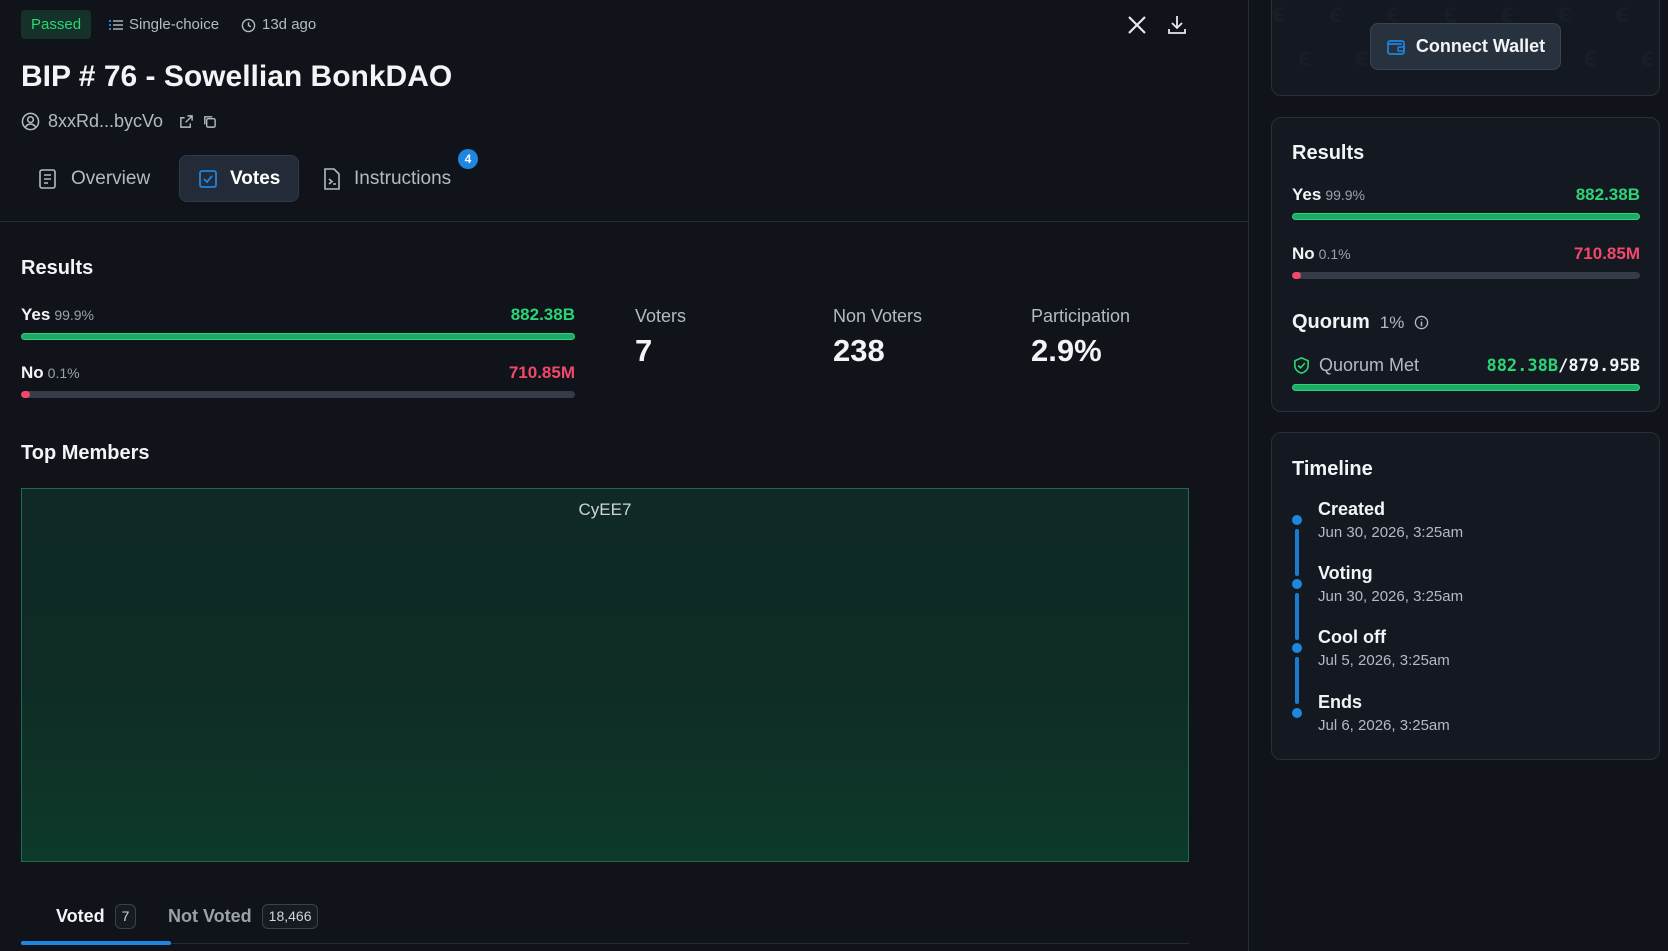 This screenshot has width=1668, height=951. I want to click on top-members-heading: Top Members, so click(85, 453).